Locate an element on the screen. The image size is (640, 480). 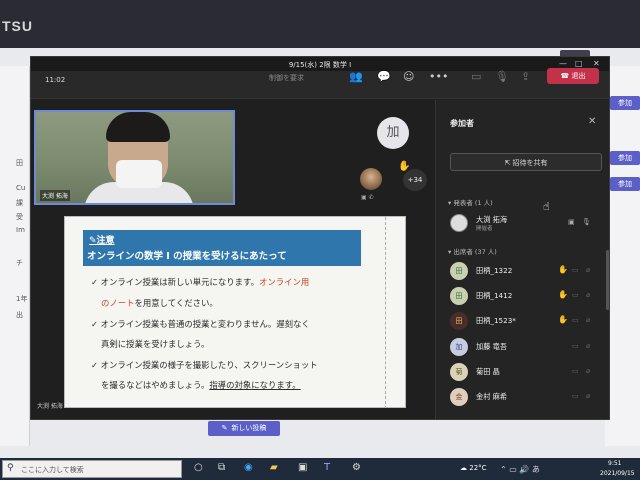
bg-left-item: Cu is located at coordinates (20, 188).